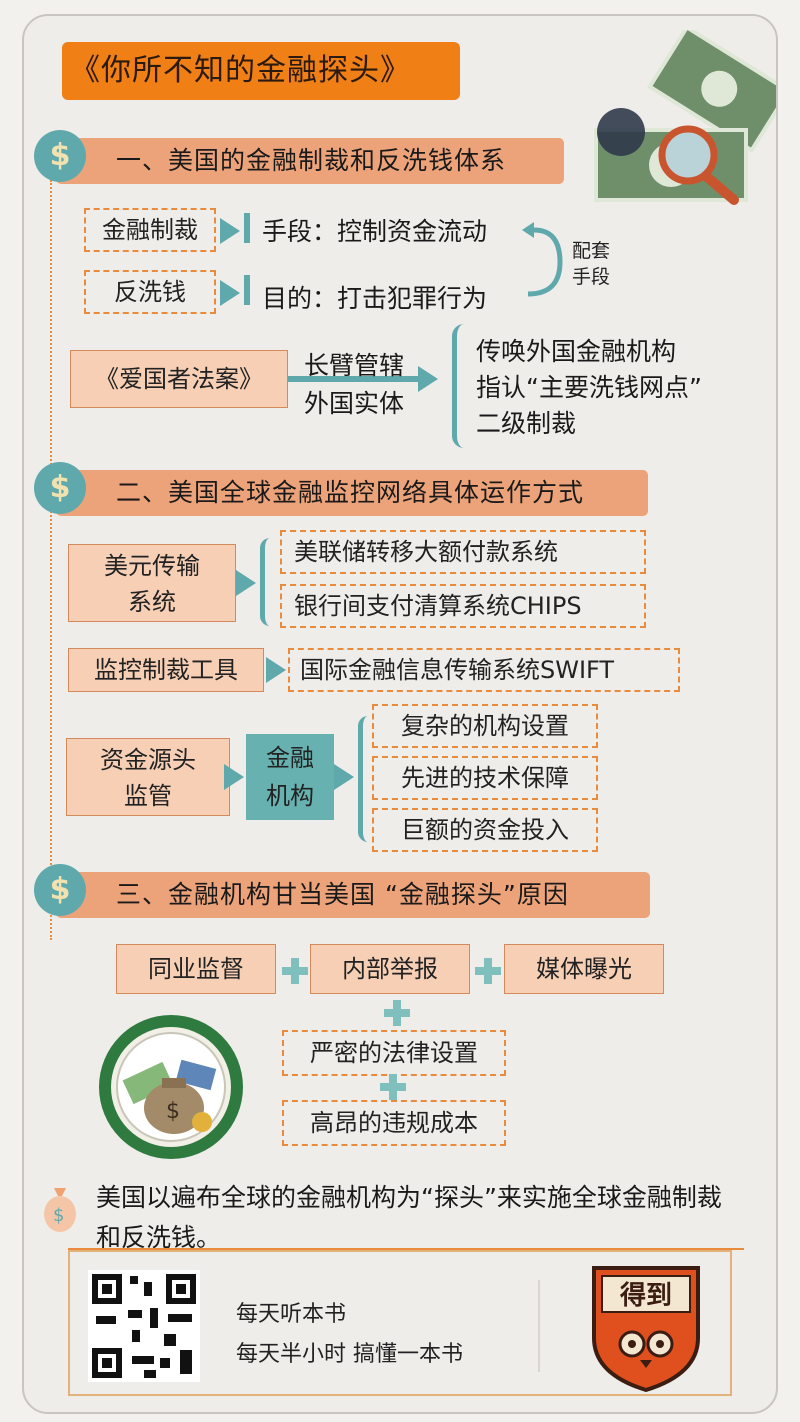 The image size is (800, 1422). Describe the element at coordinates (291, 1314) in the screenshot. I see `footer-line-1: 每天听本书` at that location.